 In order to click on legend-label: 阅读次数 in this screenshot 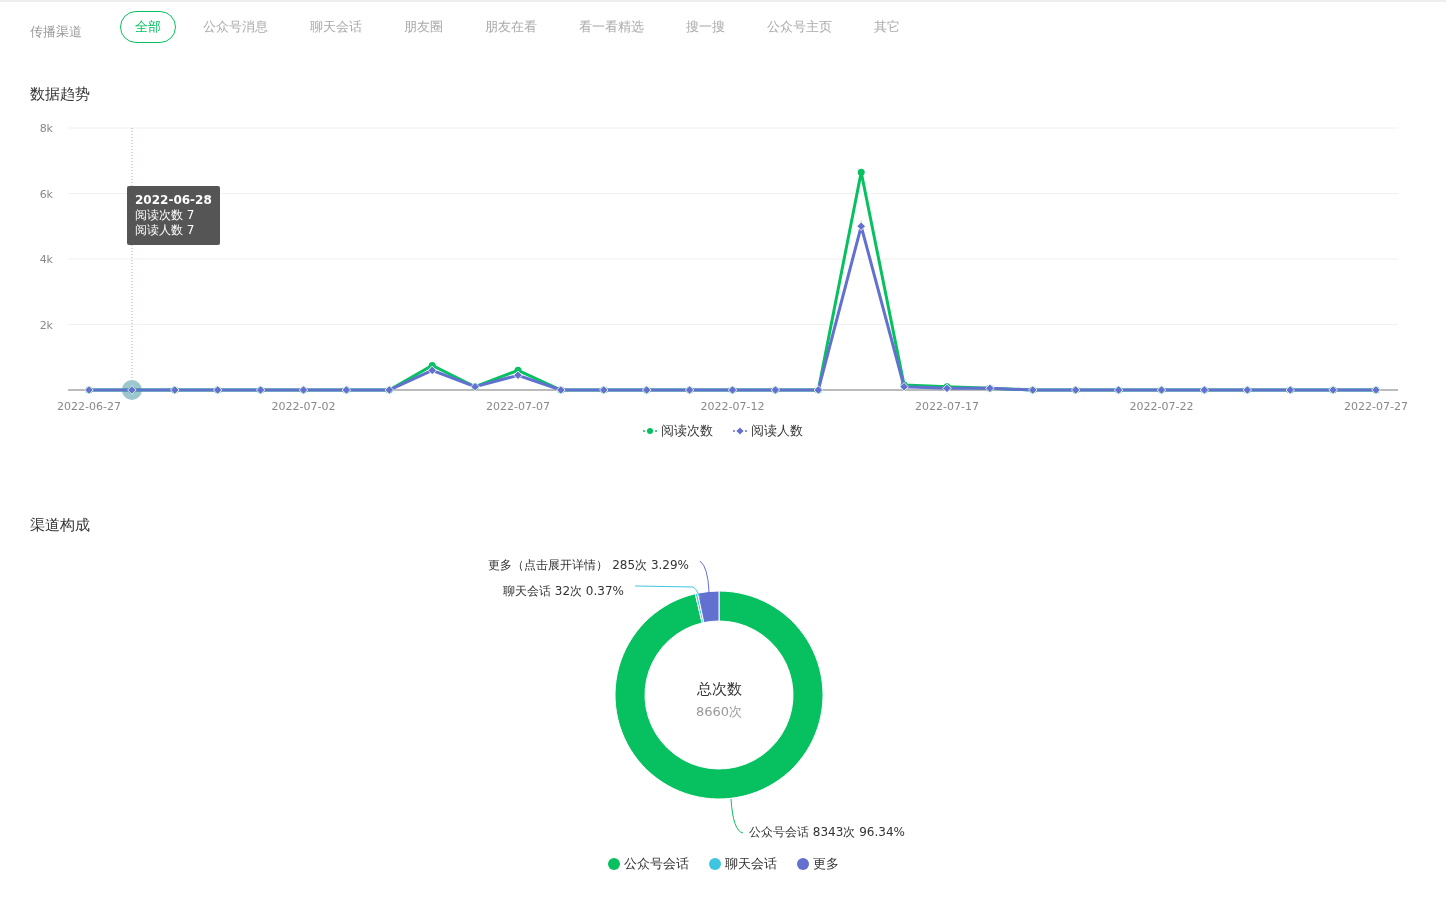, I will do `click(687, 431)`.